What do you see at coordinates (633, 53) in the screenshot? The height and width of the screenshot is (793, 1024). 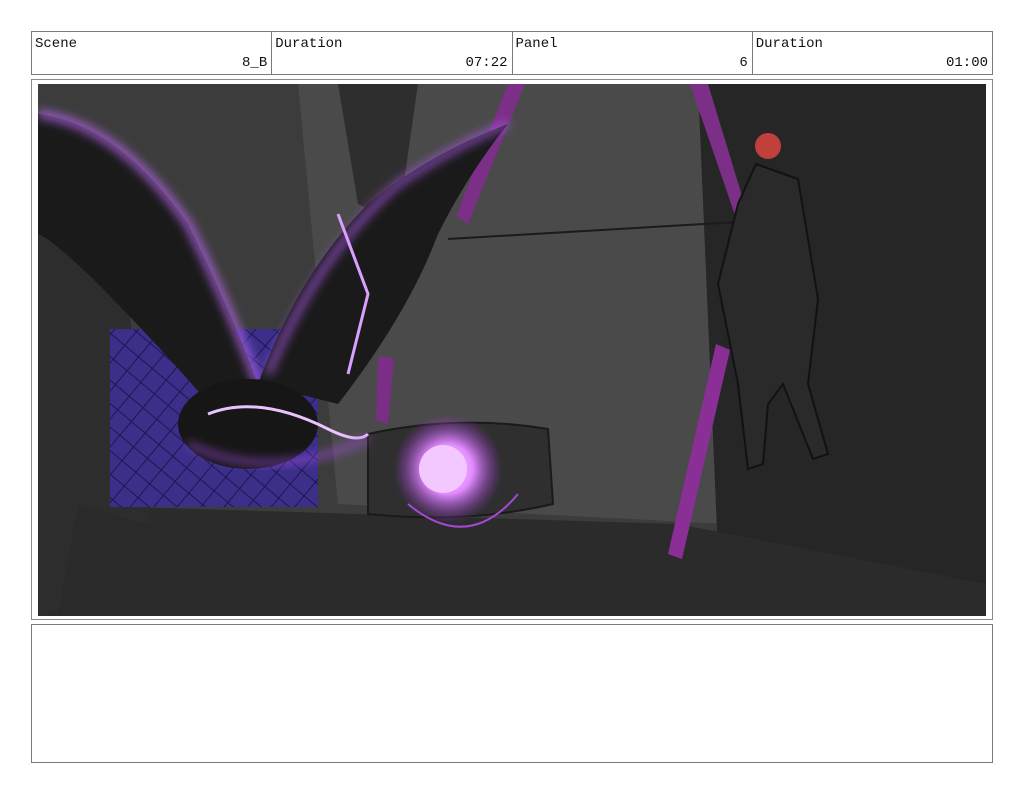 I see `panel-cell: Panel 6` at bounding box center [633, 53].